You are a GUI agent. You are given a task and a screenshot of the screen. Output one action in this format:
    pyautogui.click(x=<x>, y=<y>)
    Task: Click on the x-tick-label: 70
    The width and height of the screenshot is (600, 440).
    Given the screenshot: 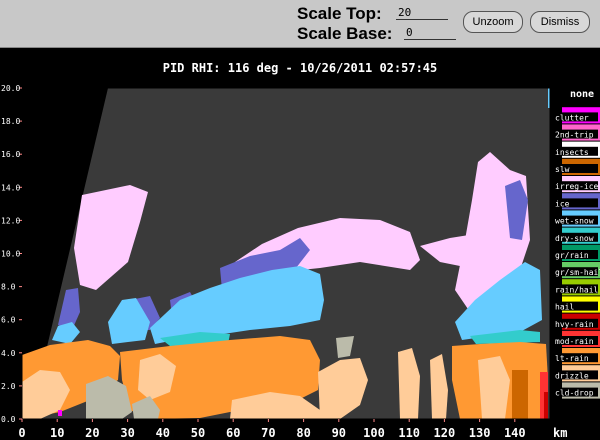 What is the action you would take?
    pyautogui.click(x=268, y=433)
    